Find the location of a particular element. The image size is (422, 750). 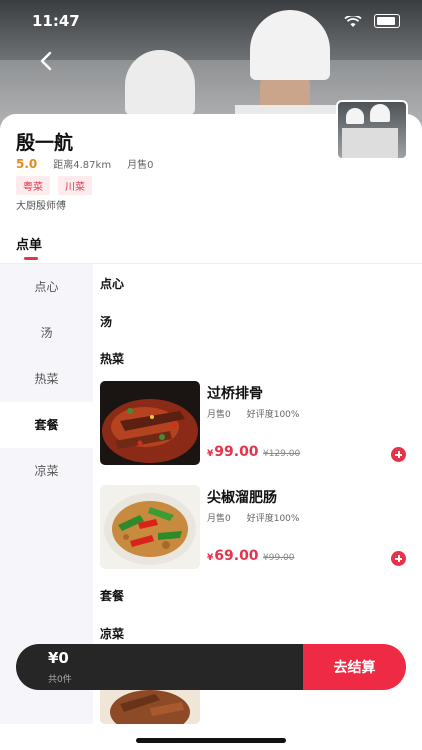

section-header-set-meal: 套餐 is located at coordinates (112, 596).